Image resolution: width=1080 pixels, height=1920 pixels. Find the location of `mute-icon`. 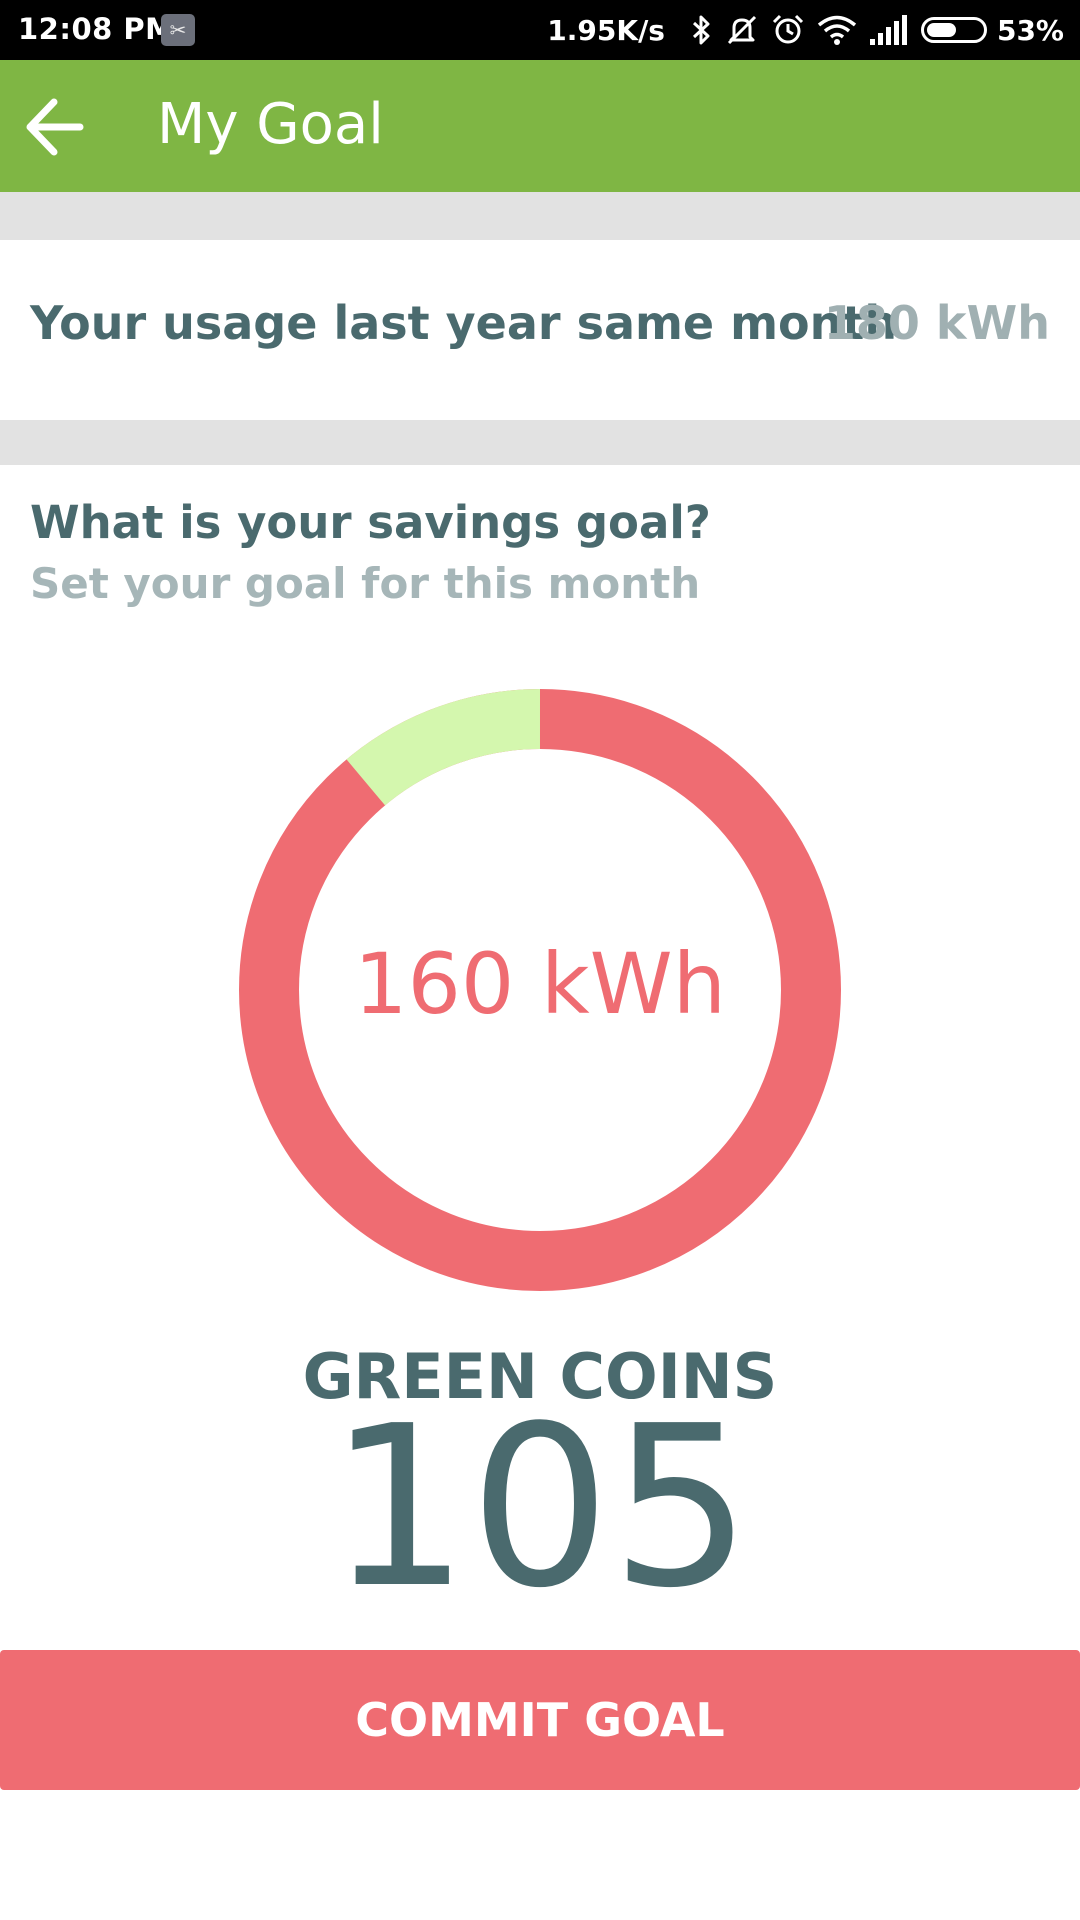

mute-icon is located at coordinates (742, 30).